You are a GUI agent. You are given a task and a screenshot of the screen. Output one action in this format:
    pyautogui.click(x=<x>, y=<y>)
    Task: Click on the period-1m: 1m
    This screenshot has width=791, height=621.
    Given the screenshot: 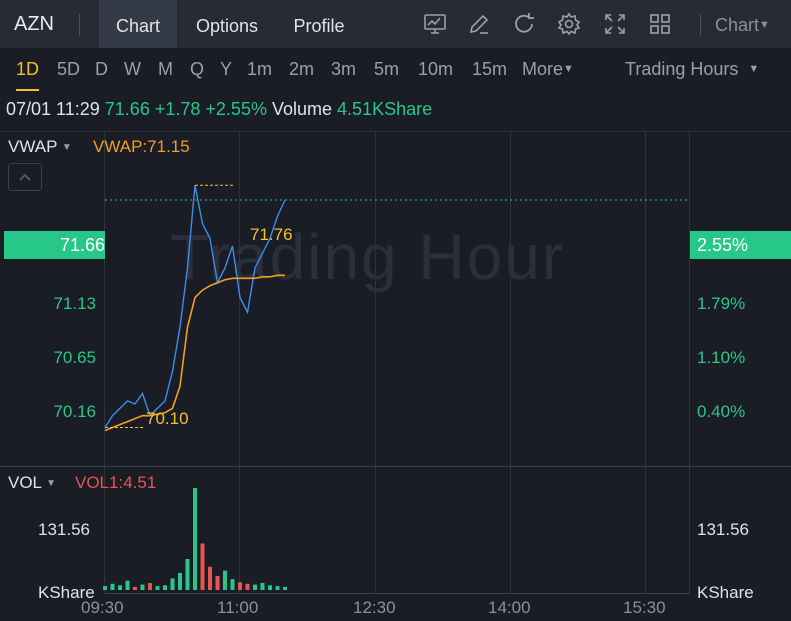 What is the action you would take?
    pyautogui.click(x=259, y=69)
    